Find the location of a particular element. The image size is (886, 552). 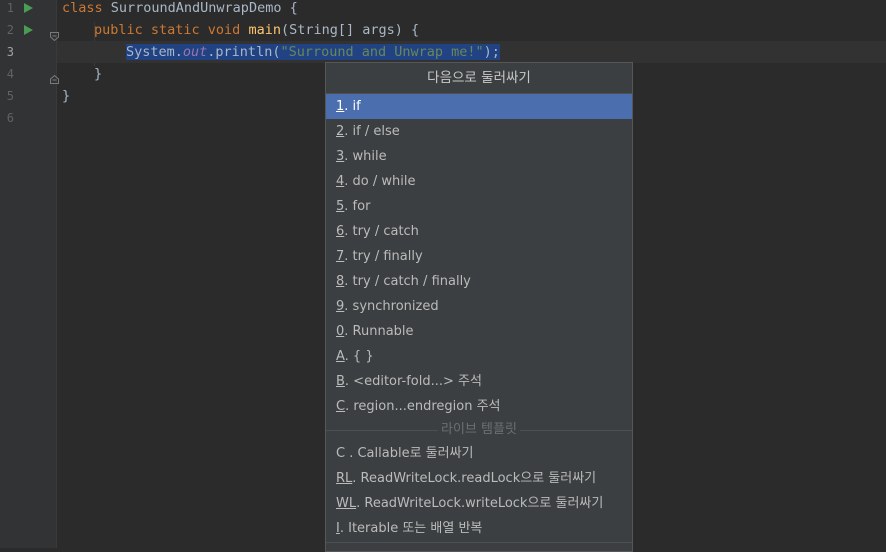

item-label: . ReadWriteLock.readLock으로 둘러싸기 is located at coordinates (474, 478).